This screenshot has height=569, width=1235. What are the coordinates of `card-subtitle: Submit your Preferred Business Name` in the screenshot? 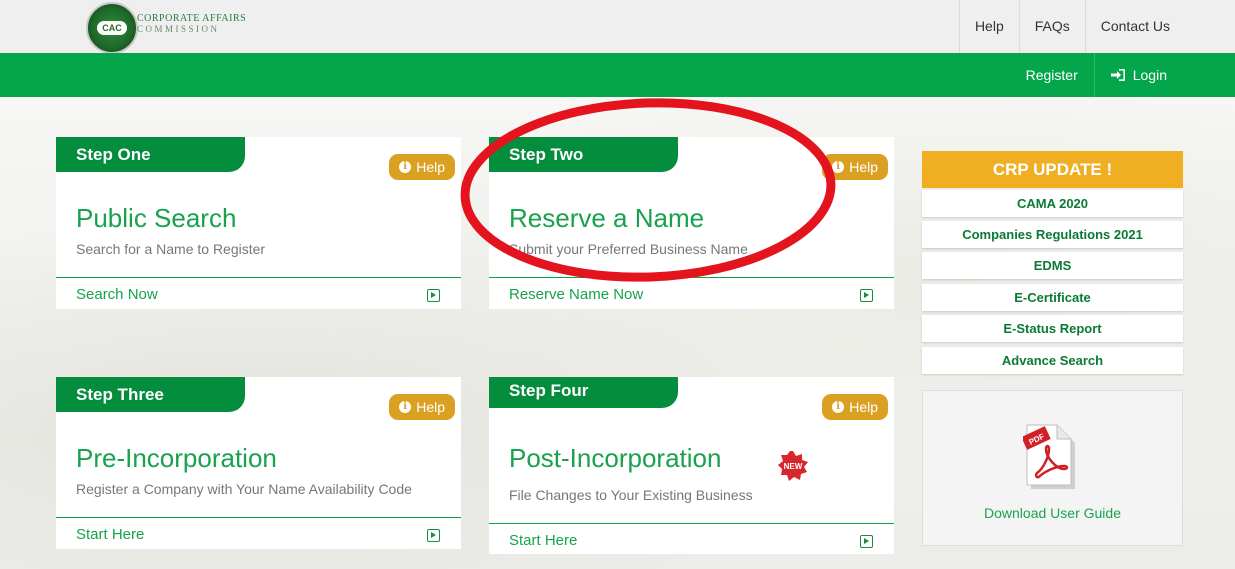 It's located at (628, 249).